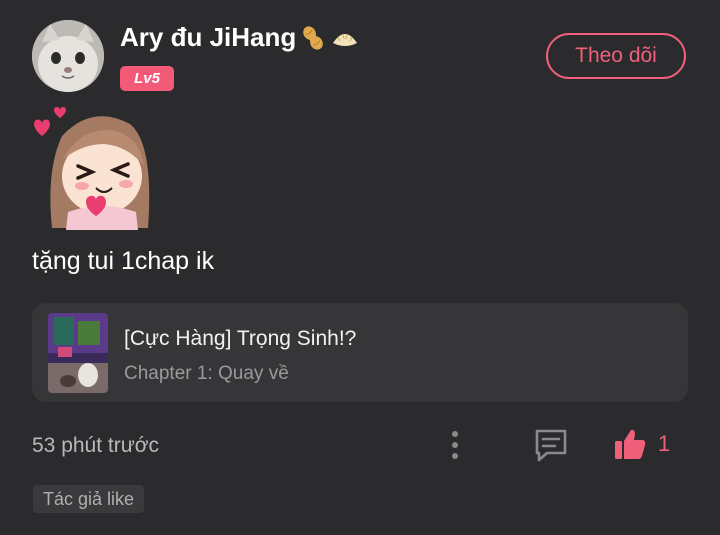 Image resolution: width=720 pixels, height=535 pixels. I want to click on username: Ary đu JiHang, so click(240, 37).